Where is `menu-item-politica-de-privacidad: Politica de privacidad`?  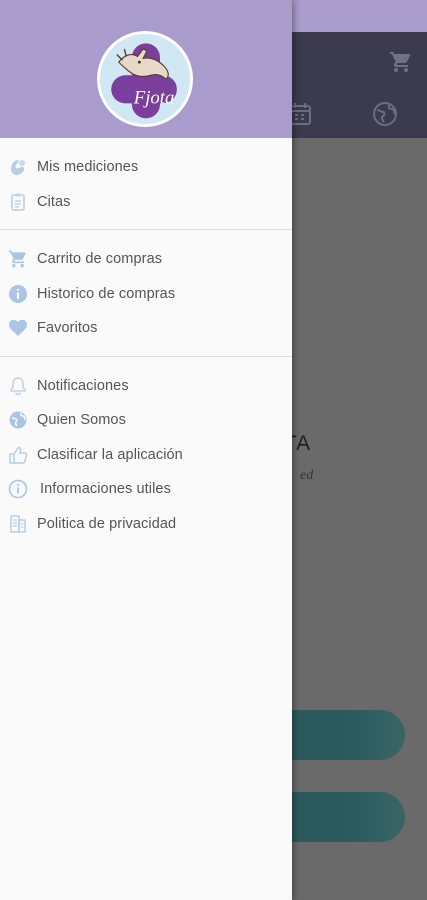 menu-item-politica-de-privacidad: Politica de privacidad is located at coordinates (146, 524).